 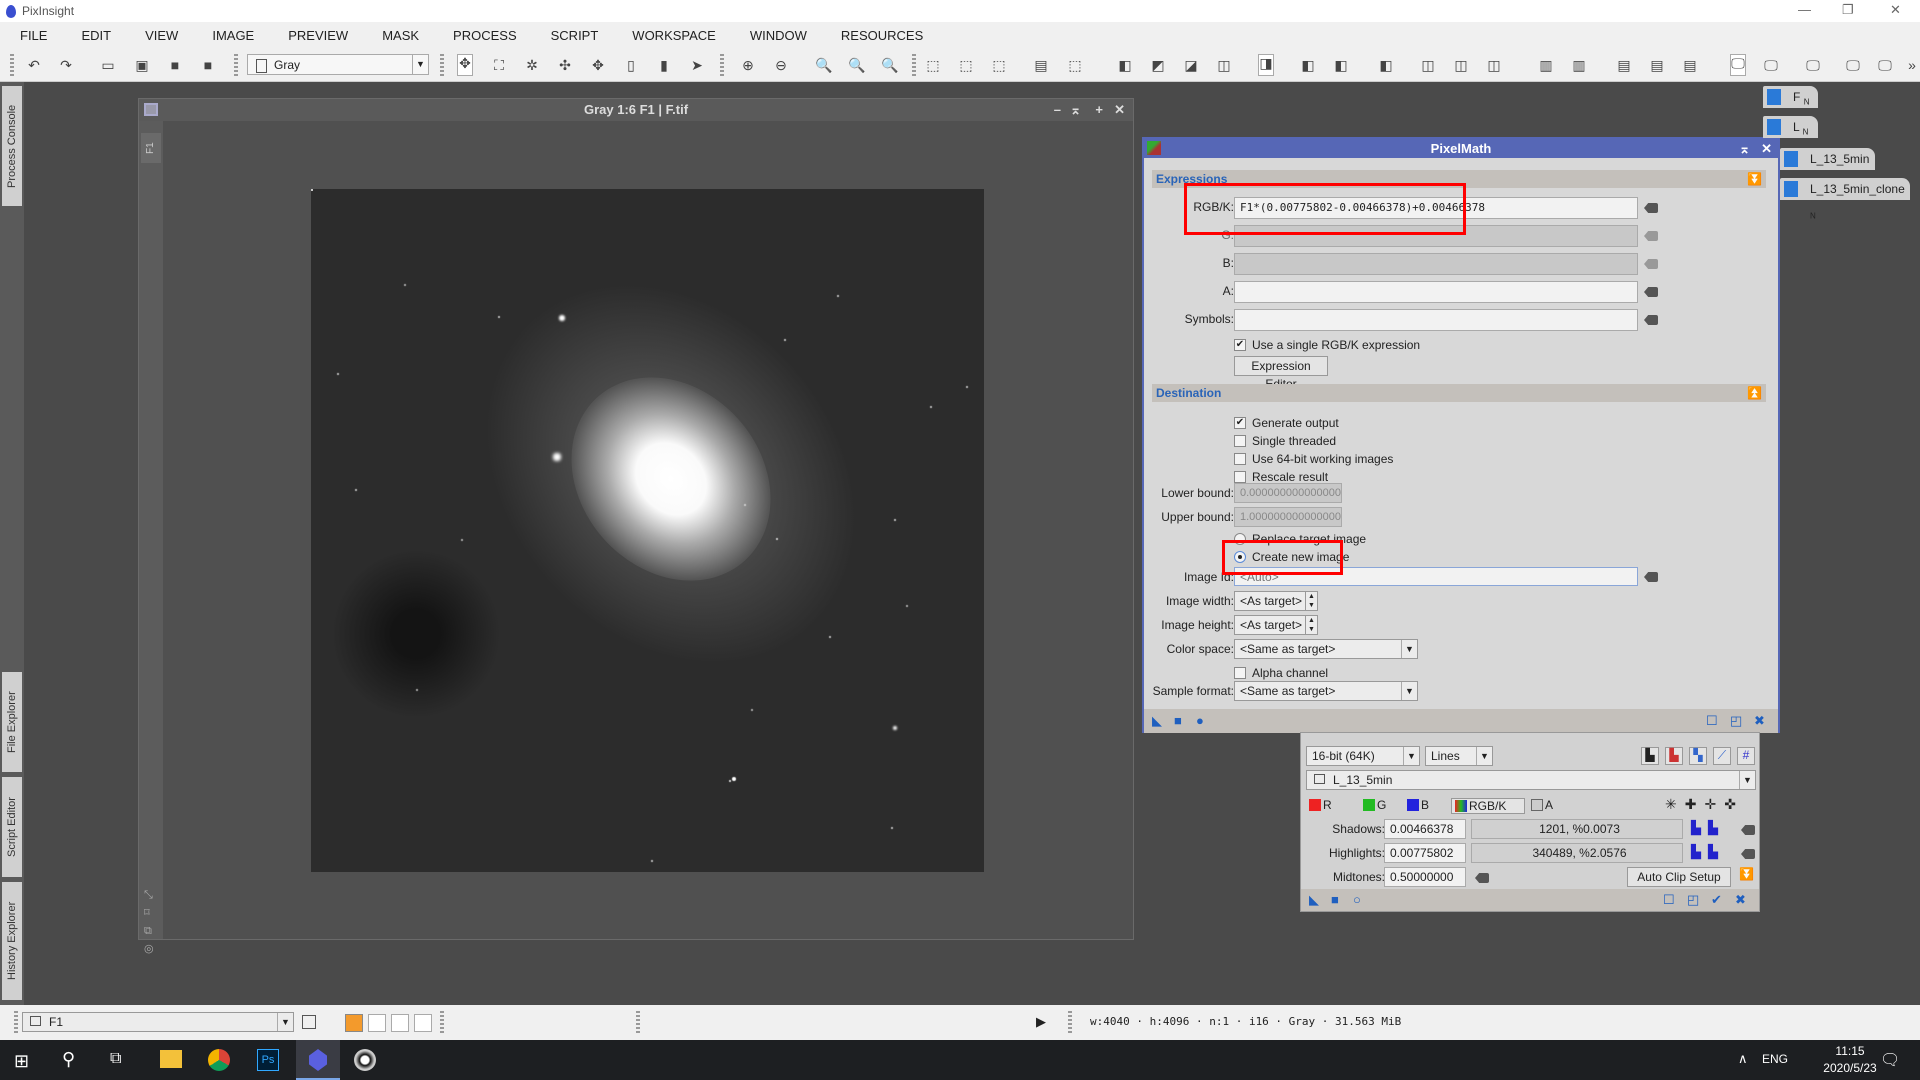 I want to click on file-explorer-icon, so click(x=171, y=1059).